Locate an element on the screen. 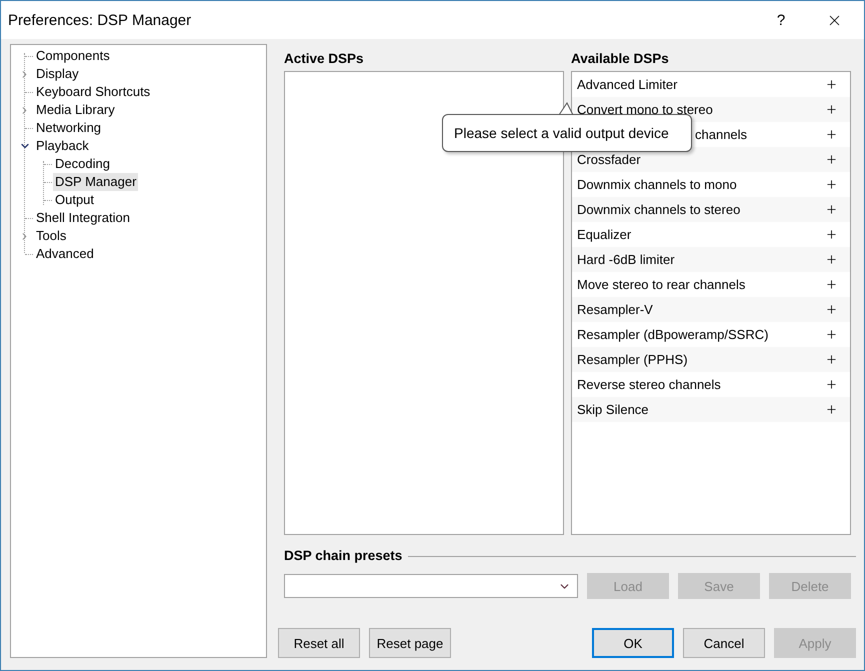 This screenshot has height=671, width=865. section-heading: DSP chain presets is located at coordinates (343, 555).